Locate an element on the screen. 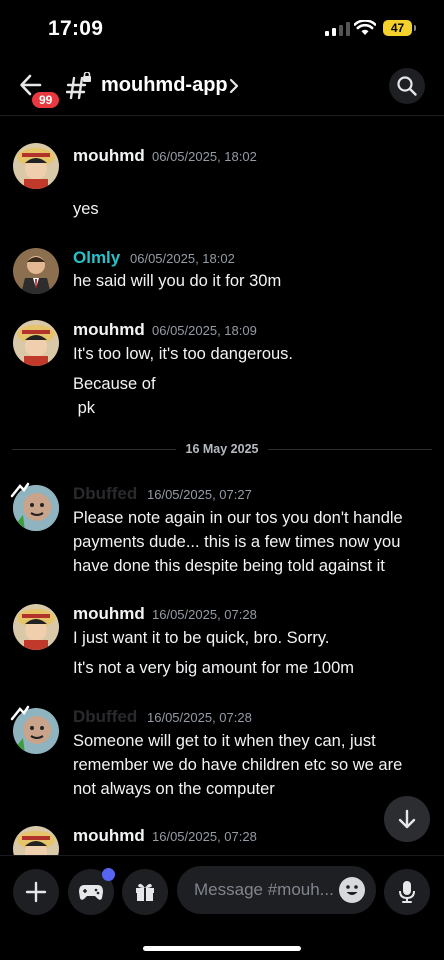 The image size is (444, 960). message-text: It's too low, it's too dangerous. is located at coordinates (183, 354).